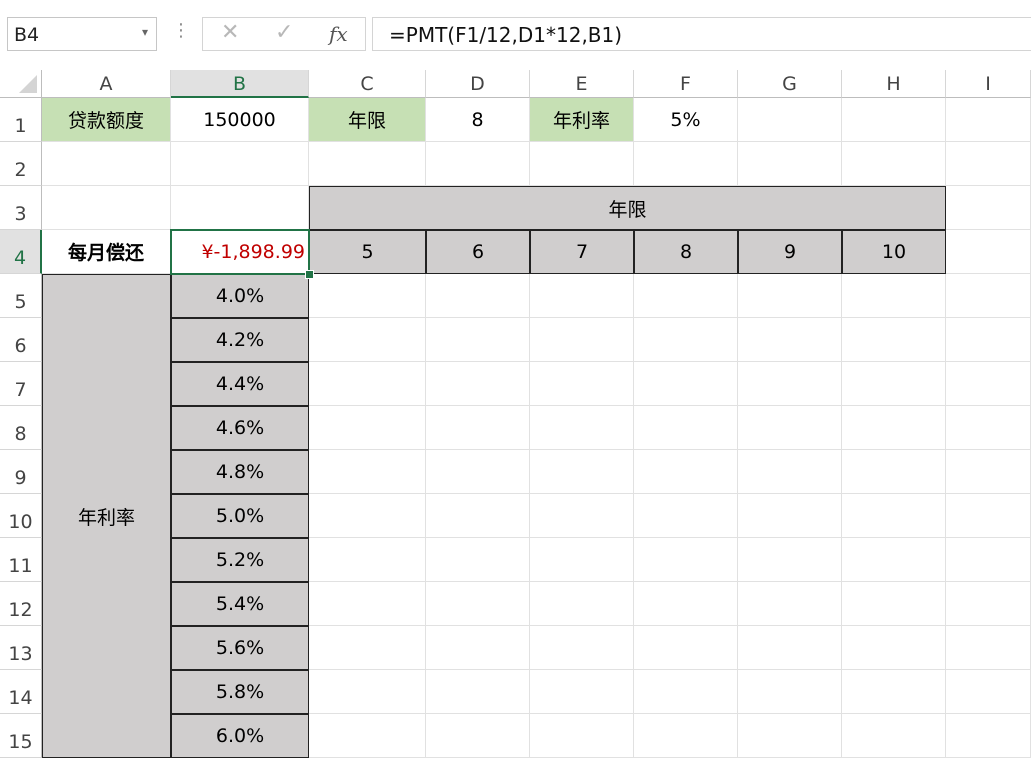  What do you see at coordinates (240, 736) in the screenshot?
I see `cell-B15: 6.0%` at bounding box center [240, 736].